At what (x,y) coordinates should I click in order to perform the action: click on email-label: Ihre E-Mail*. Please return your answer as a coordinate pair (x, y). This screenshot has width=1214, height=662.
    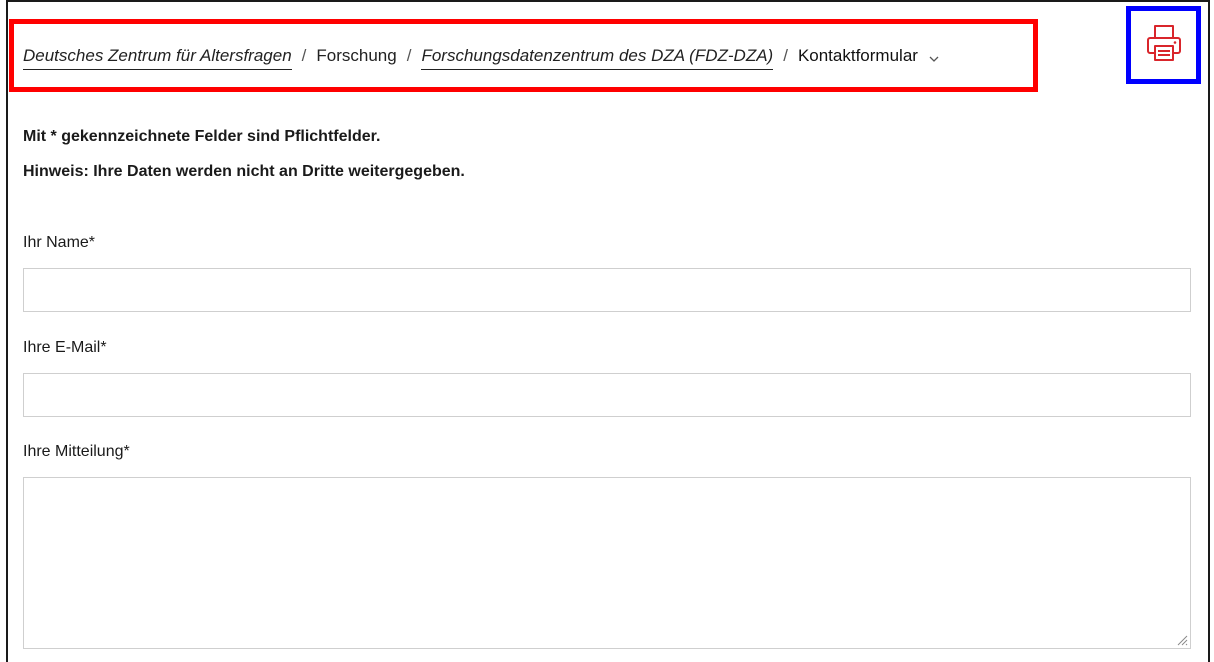
    Looking at the image, I should click on (65, 347).